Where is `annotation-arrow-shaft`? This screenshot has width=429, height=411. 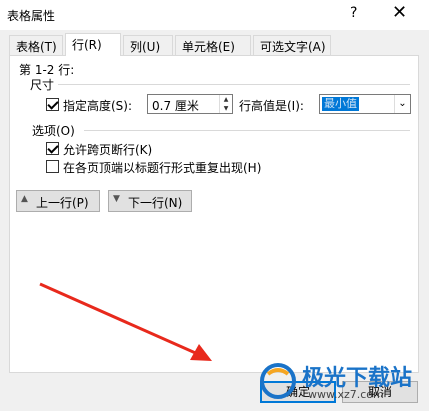 annotation-arrow-shaft is located at coordinates (120, 319).